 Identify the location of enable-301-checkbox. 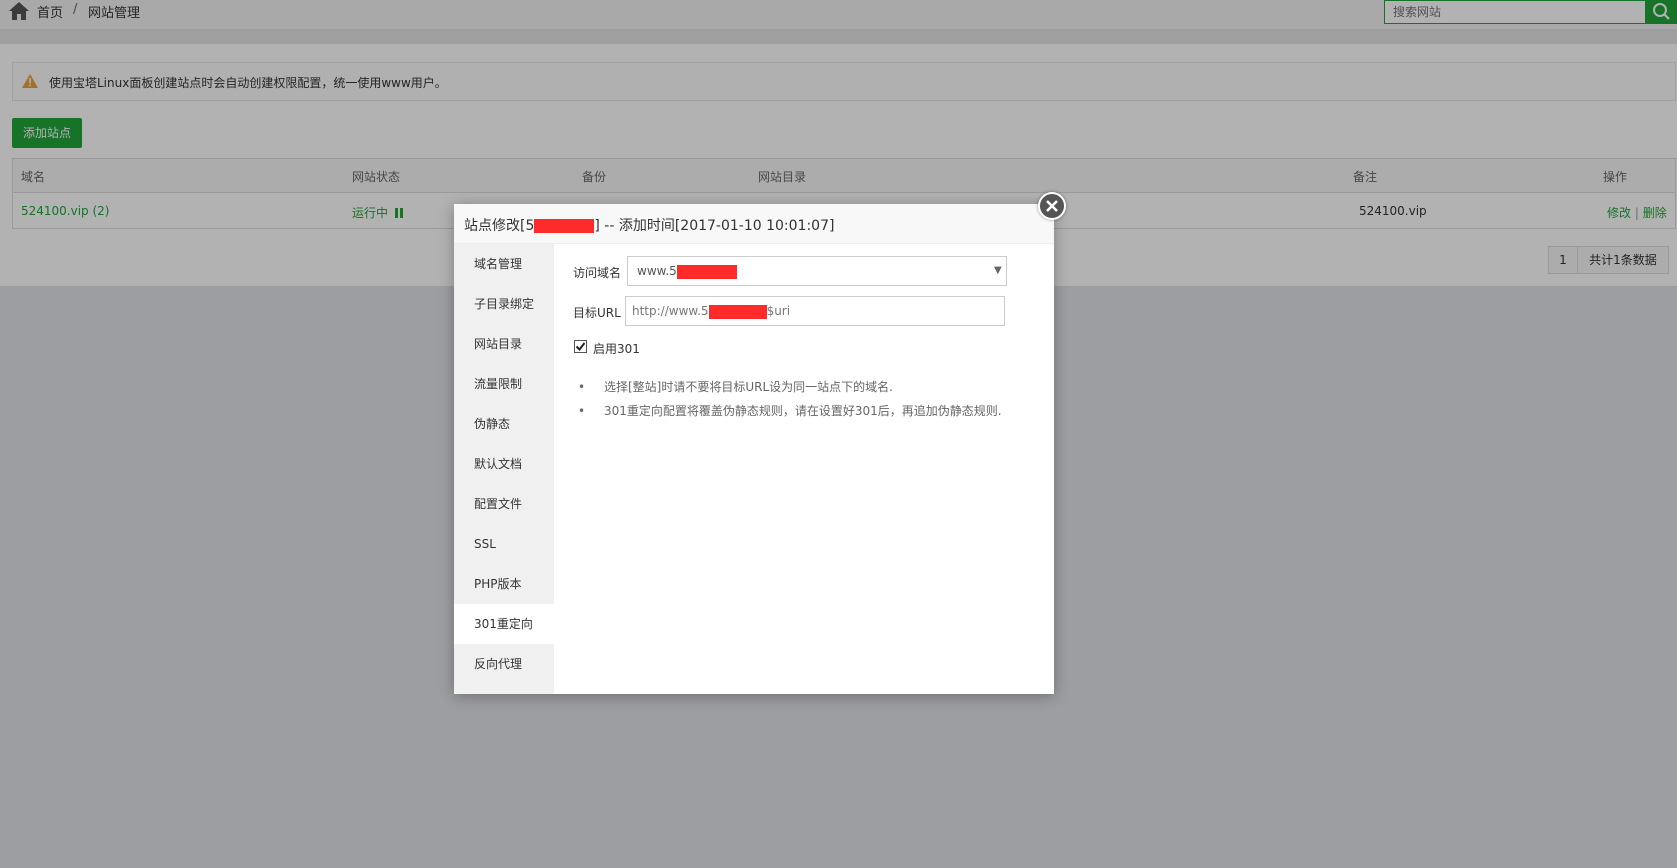
(580, 346).